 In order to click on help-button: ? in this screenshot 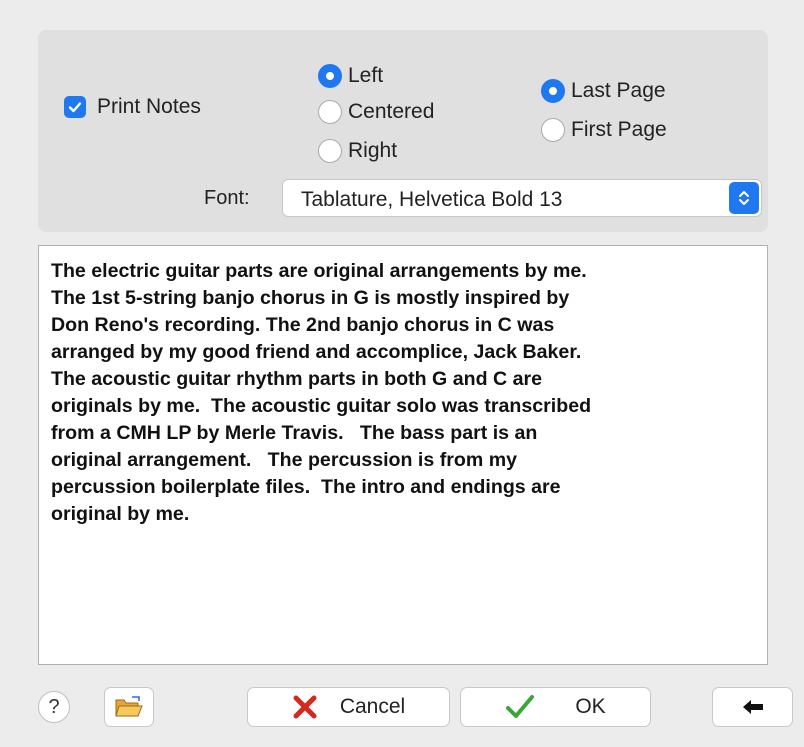, I will do `click(54, 707)`.